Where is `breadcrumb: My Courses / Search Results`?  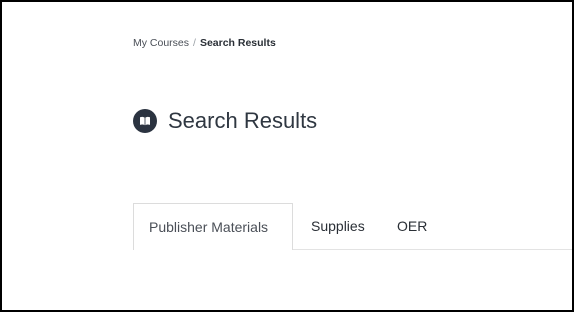
breadcrumb: My Courses / Search Results is located at coordinates (204, 43).